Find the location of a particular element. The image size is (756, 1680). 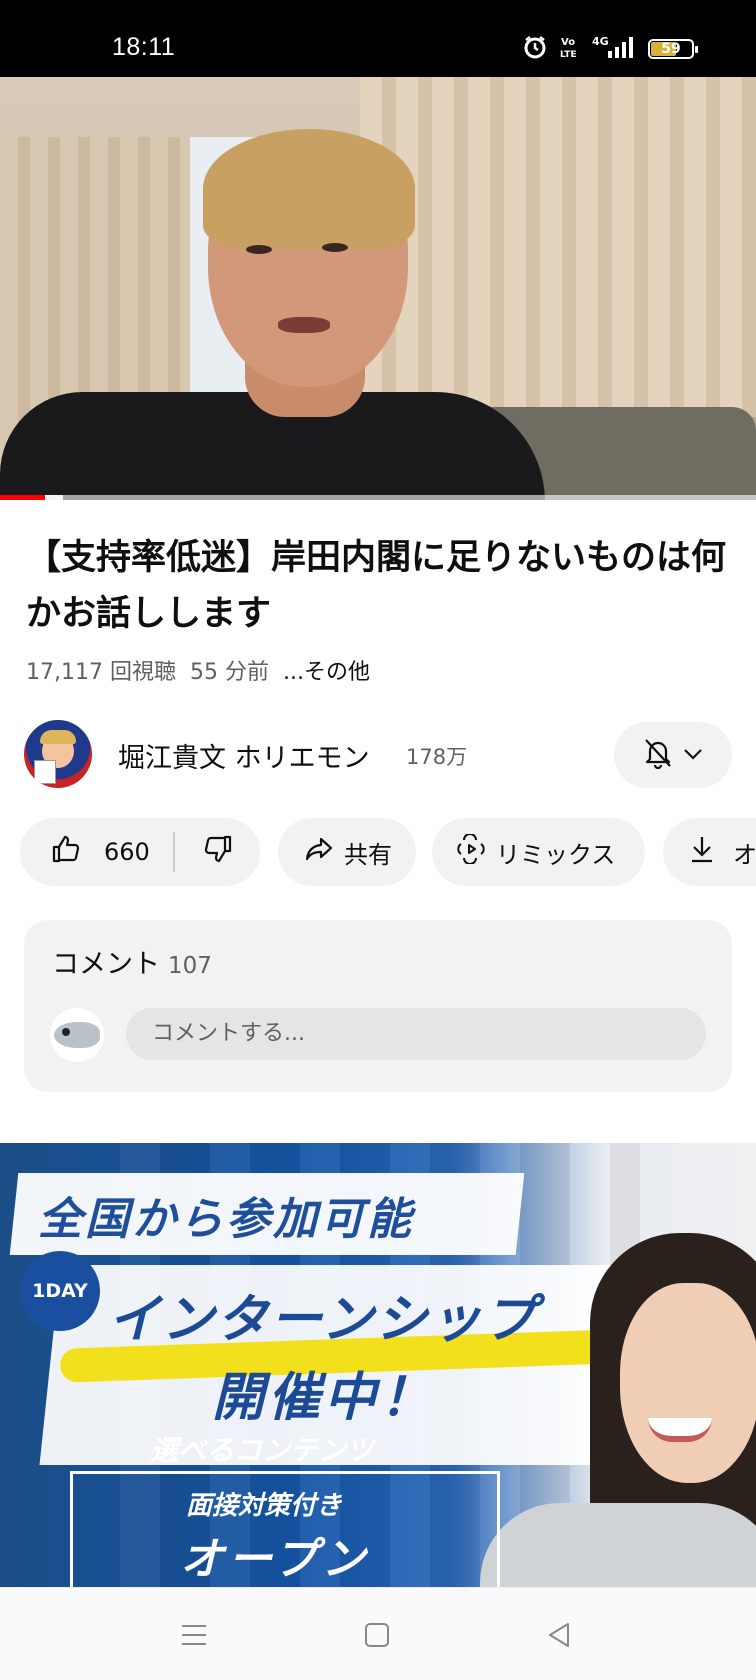

more-link: ...その他 is located at coordinates (326, 670).